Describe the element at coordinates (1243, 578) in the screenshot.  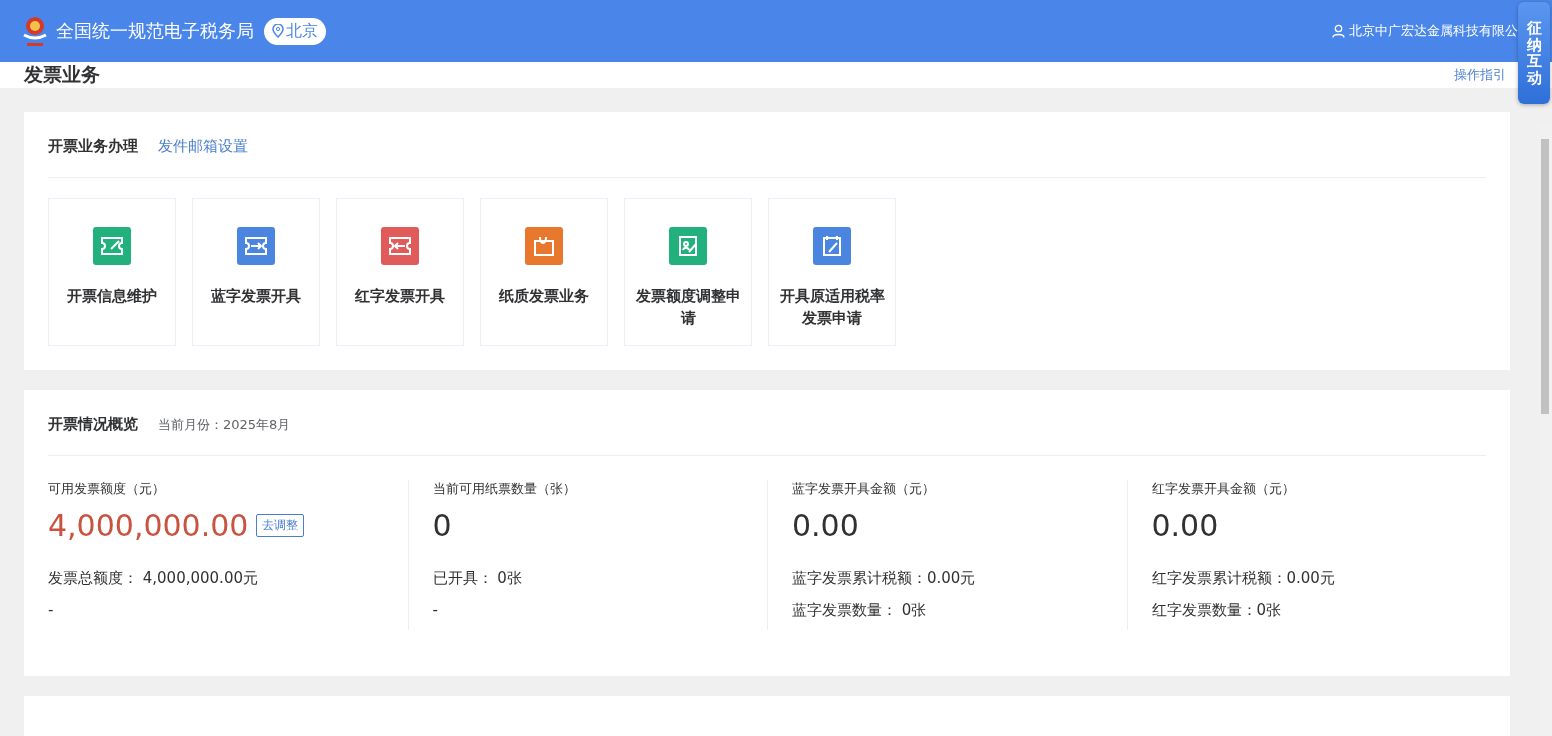
I see `stat-detail: 红字发票累计税额：0.00元` at that location.